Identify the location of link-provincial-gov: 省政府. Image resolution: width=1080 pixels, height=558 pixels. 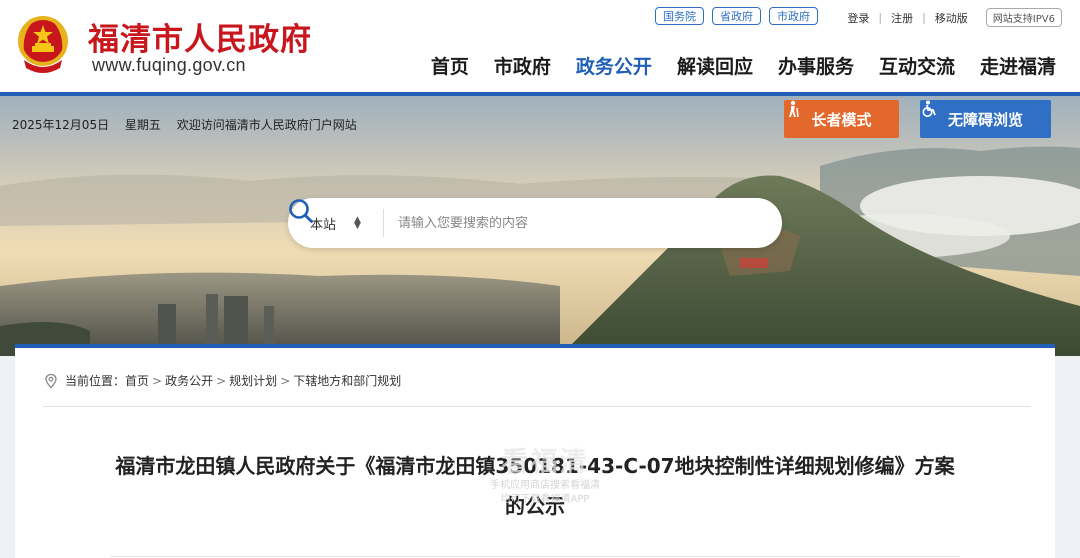
(736, 16).